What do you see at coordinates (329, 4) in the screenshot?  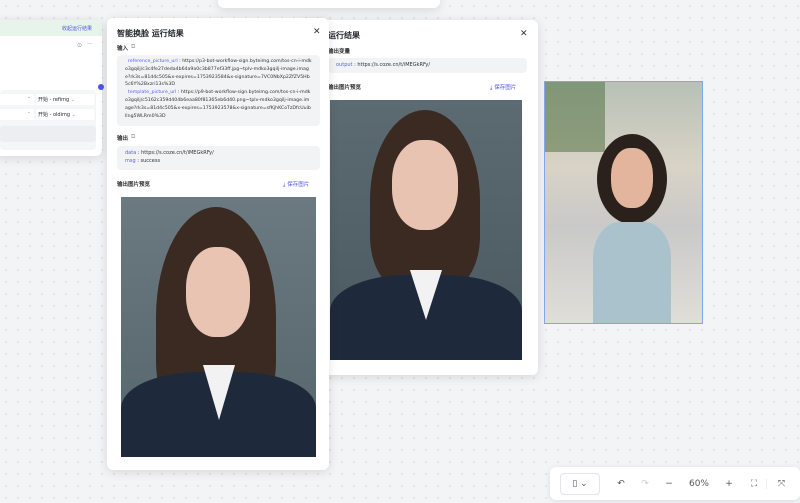 I see `top-node` at bounding box center [329, 4].